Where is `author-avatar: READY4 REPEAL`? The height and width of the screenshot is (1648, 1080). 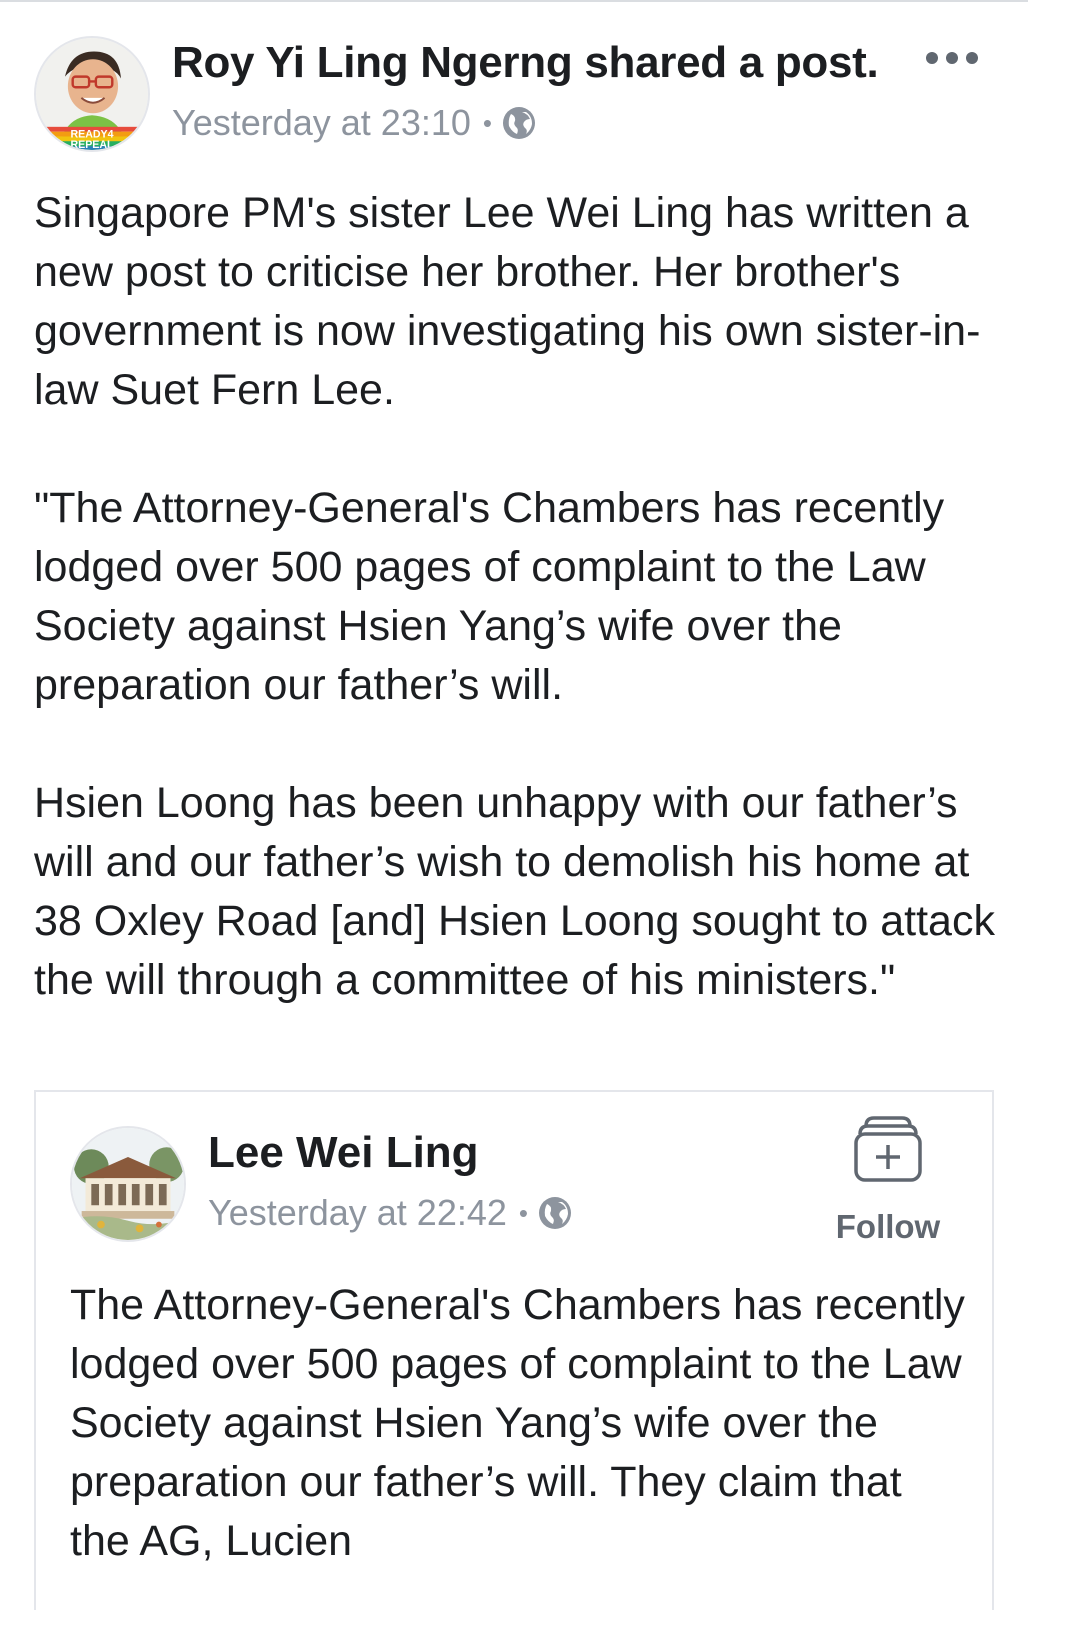 author-avatar: READY4 REPEAL is located at coordinates (92, 94).